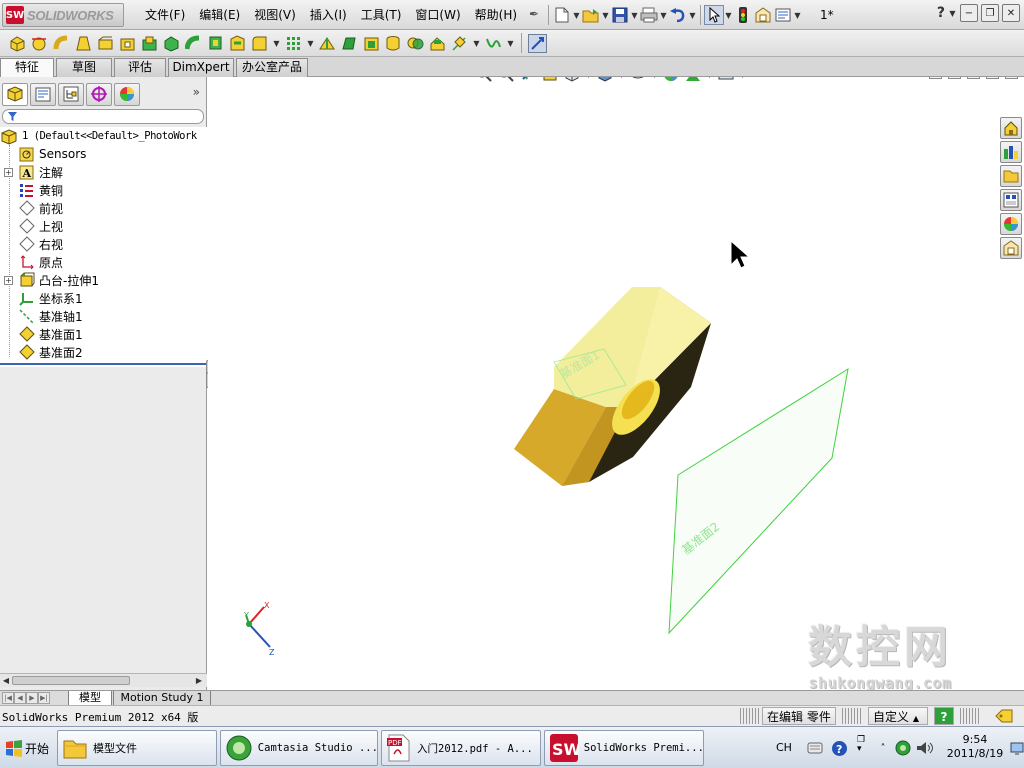 The image size is (1024, 768). I want to click on extruded-boss-icon, so click(17, 43).